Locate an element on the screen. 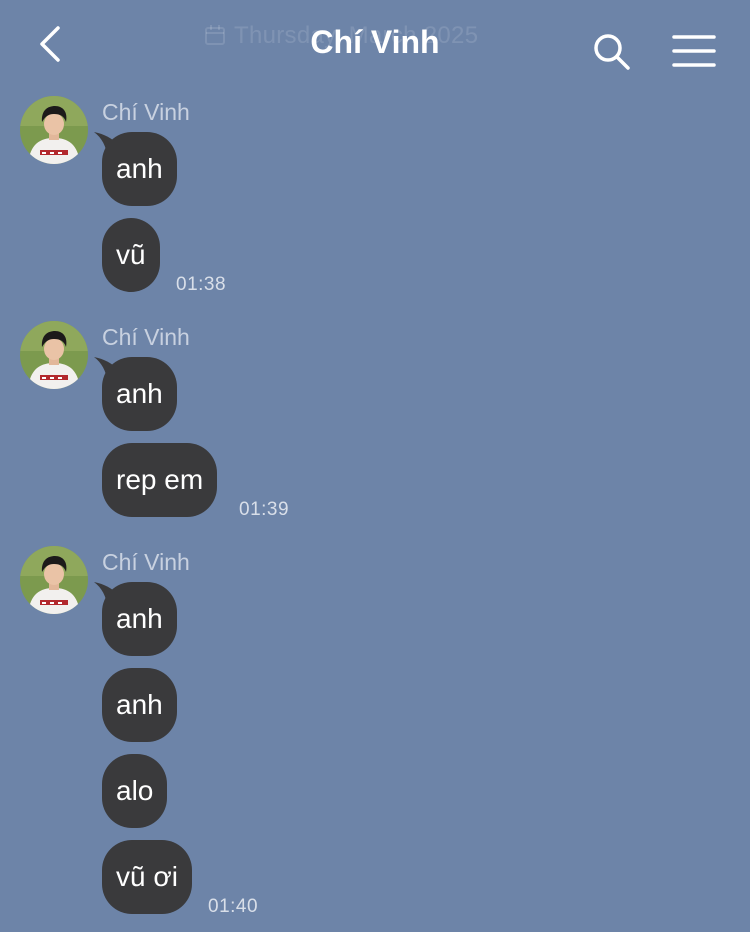 The height and width of the screenshot is (932, 750). message-time: 01:39 is located at coordinates (264, 509).